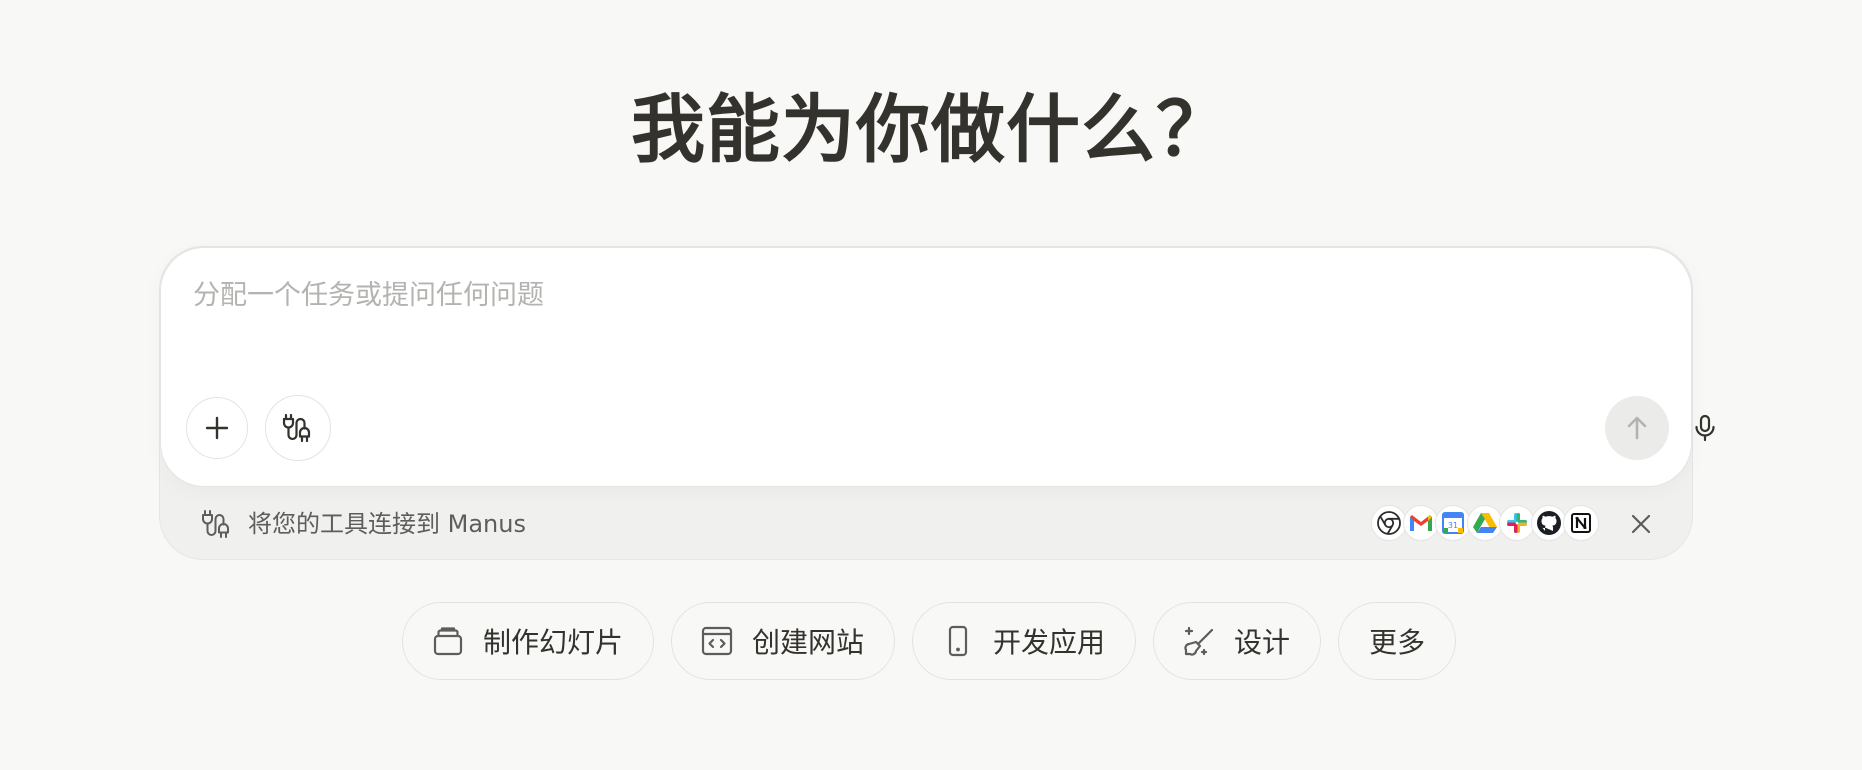  What do you see at coordinates (553, 642) in the screenshot?
I see `chip-label: 制作幻灯片` at bounding box center [553, 642].